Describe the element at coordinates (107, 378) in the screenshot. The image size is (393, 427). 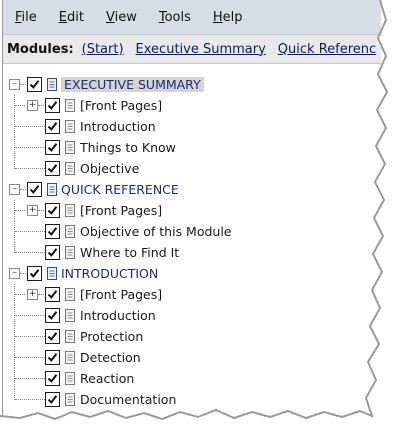
I see `item-label: Reaction` at that location.